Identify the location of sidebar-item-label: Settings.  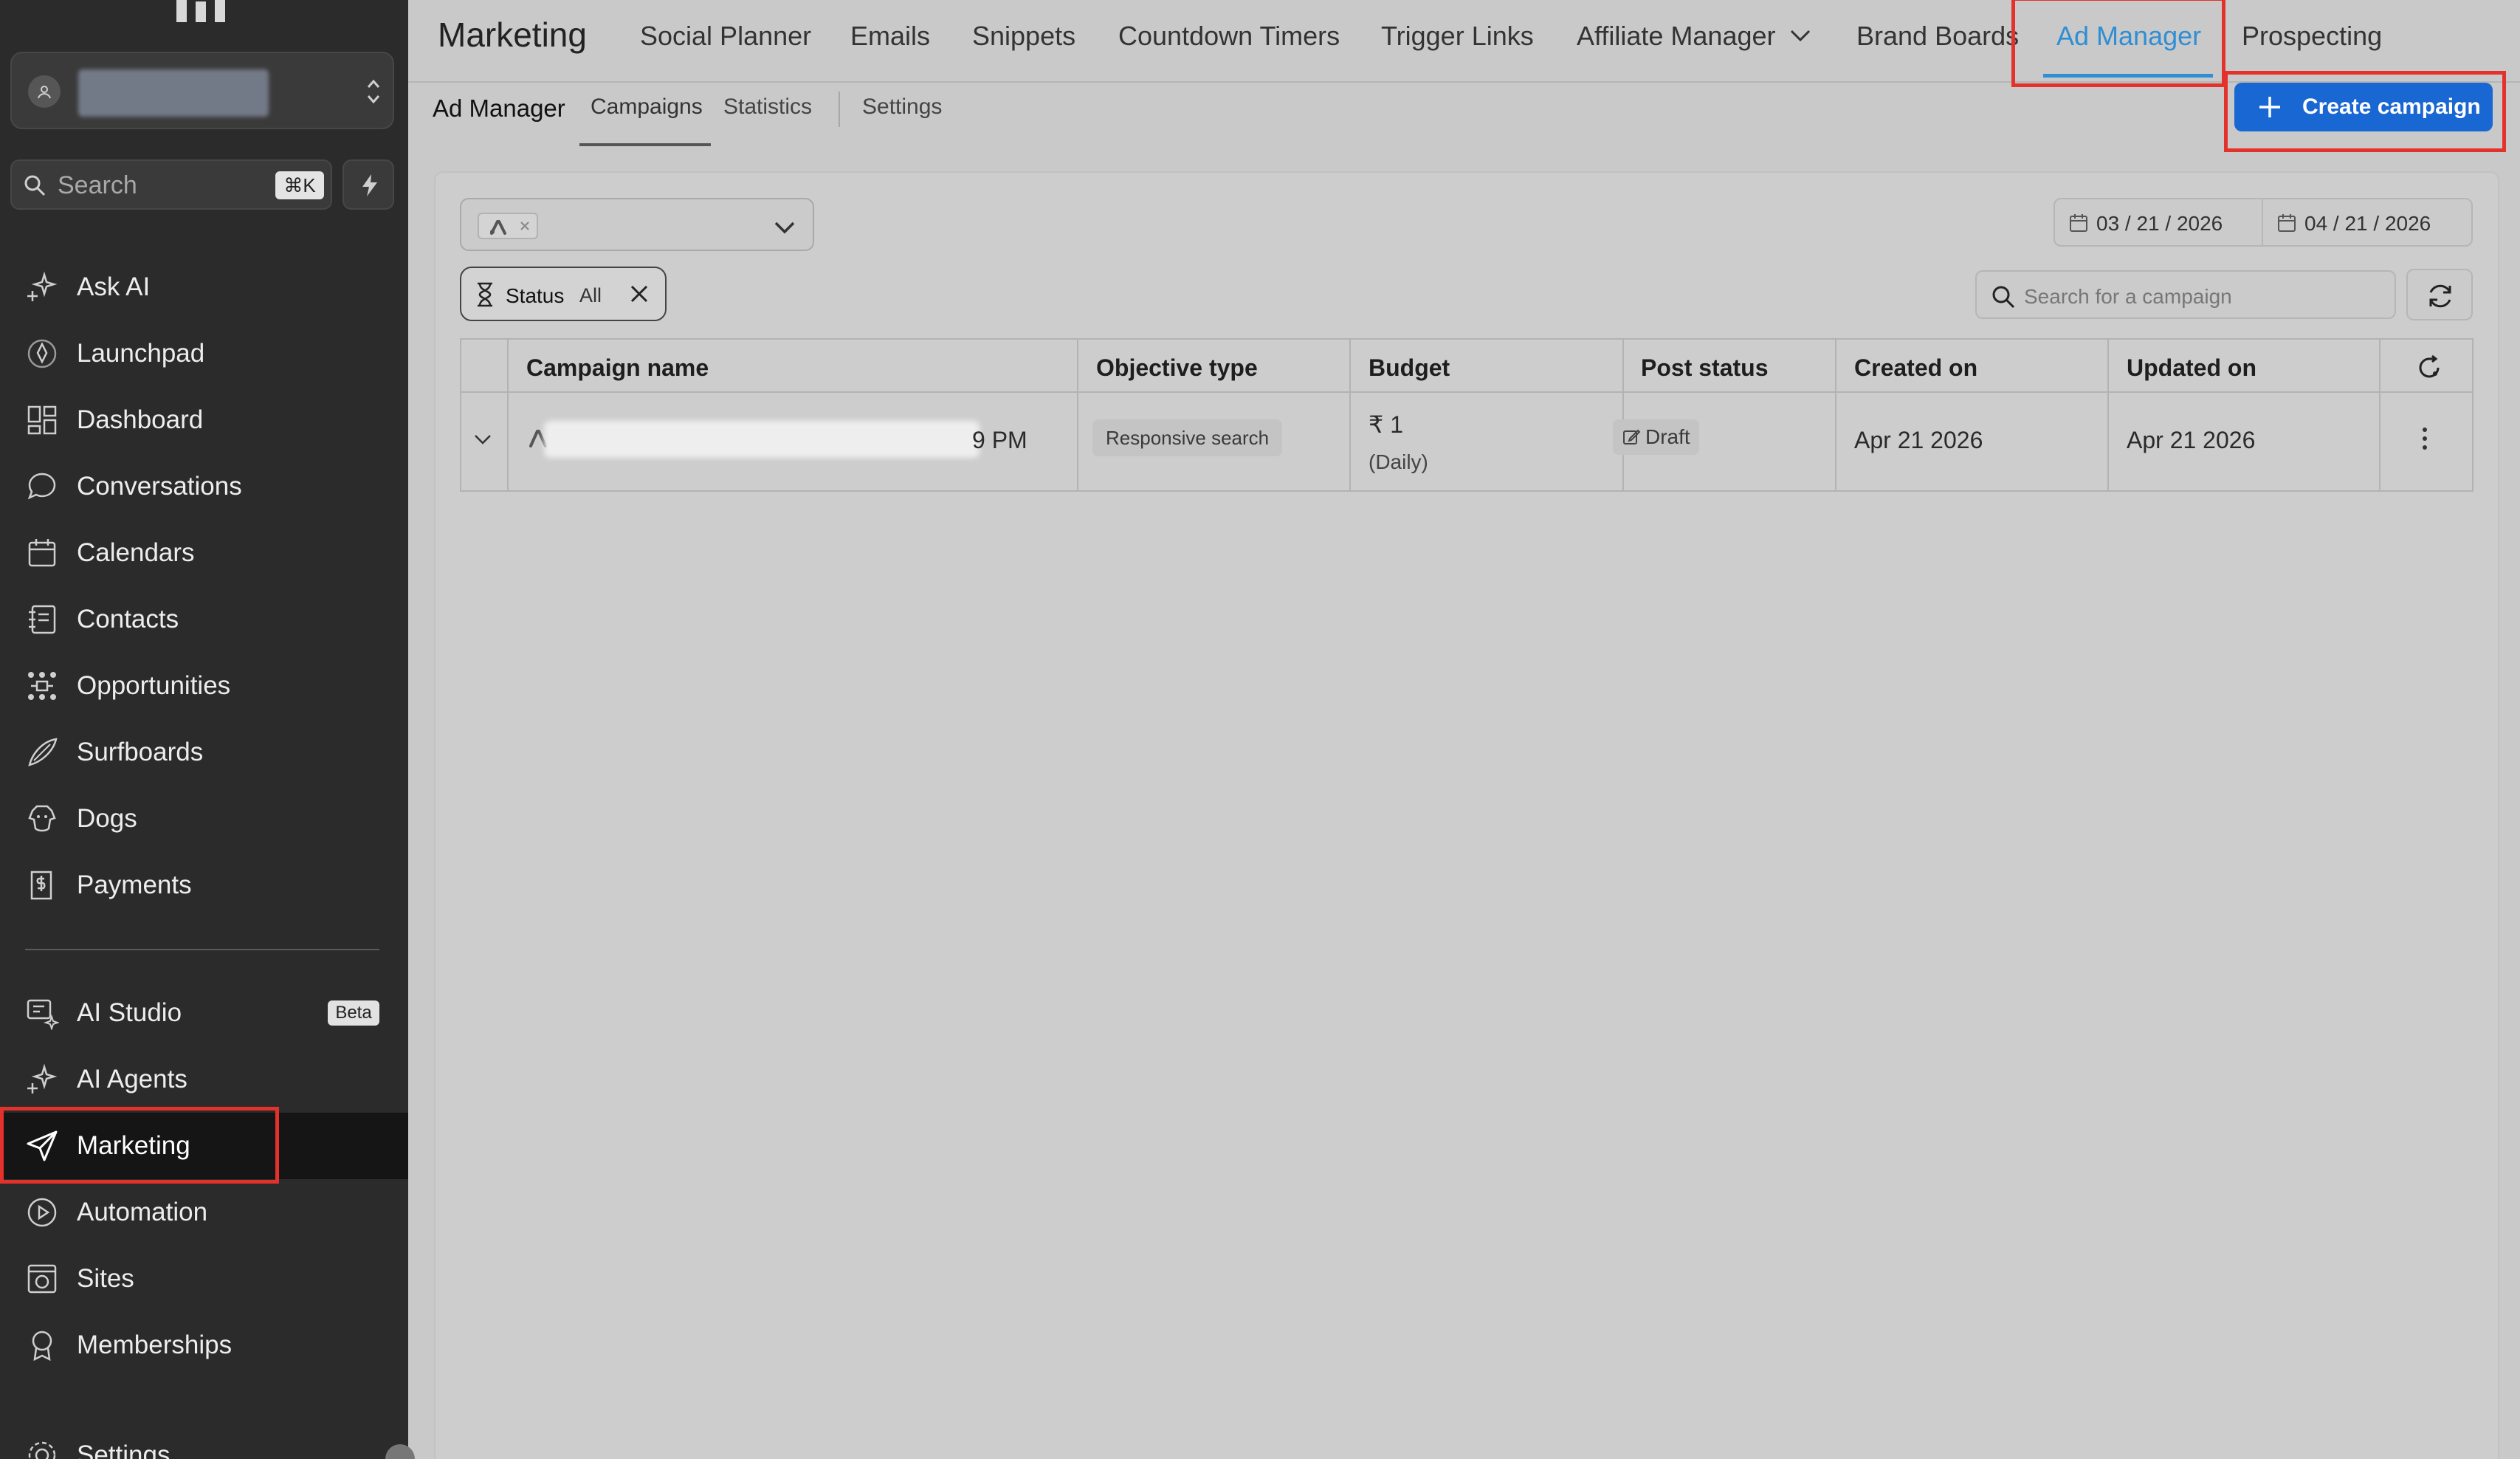
(124, 1450).